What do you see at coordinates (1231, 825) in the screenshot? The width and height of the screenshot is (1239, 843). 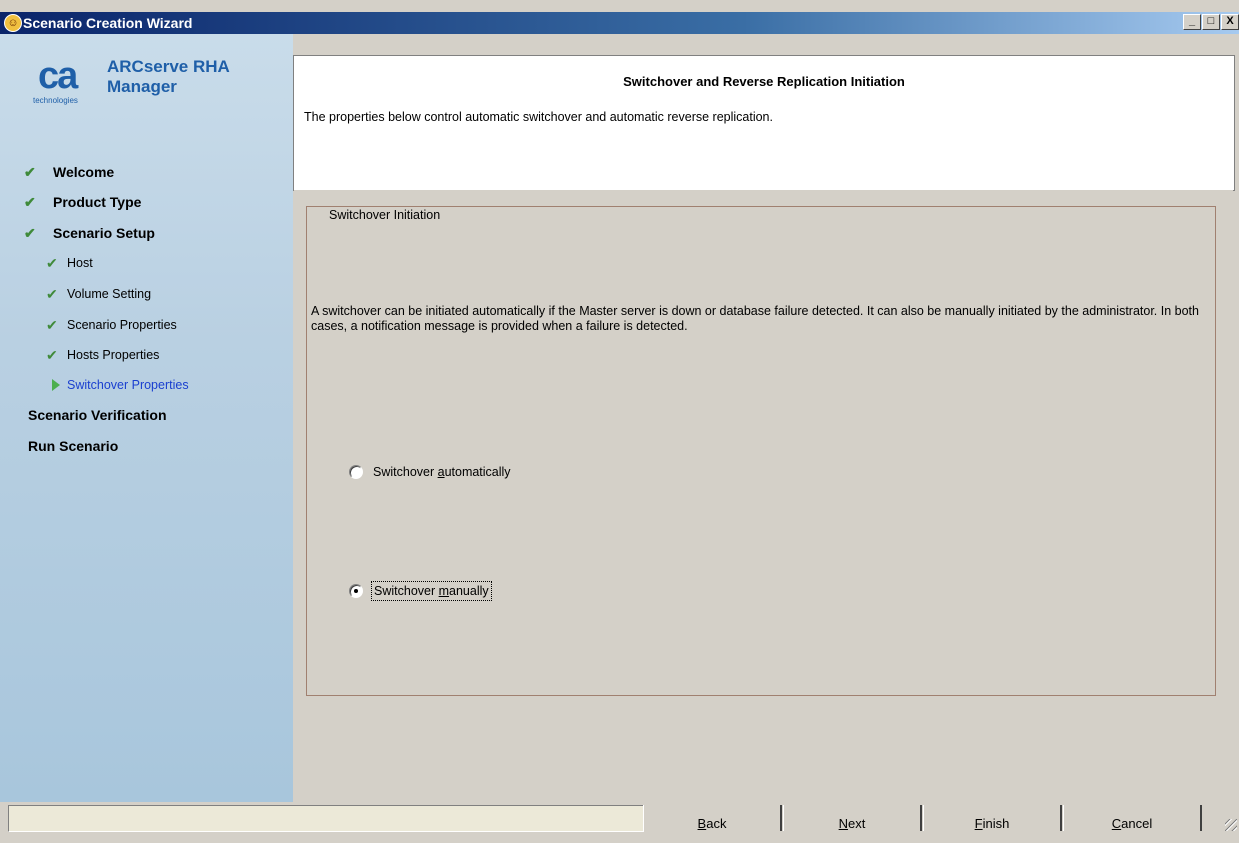 I see `resize-grip-icon` at bounding box center [1231, 825].